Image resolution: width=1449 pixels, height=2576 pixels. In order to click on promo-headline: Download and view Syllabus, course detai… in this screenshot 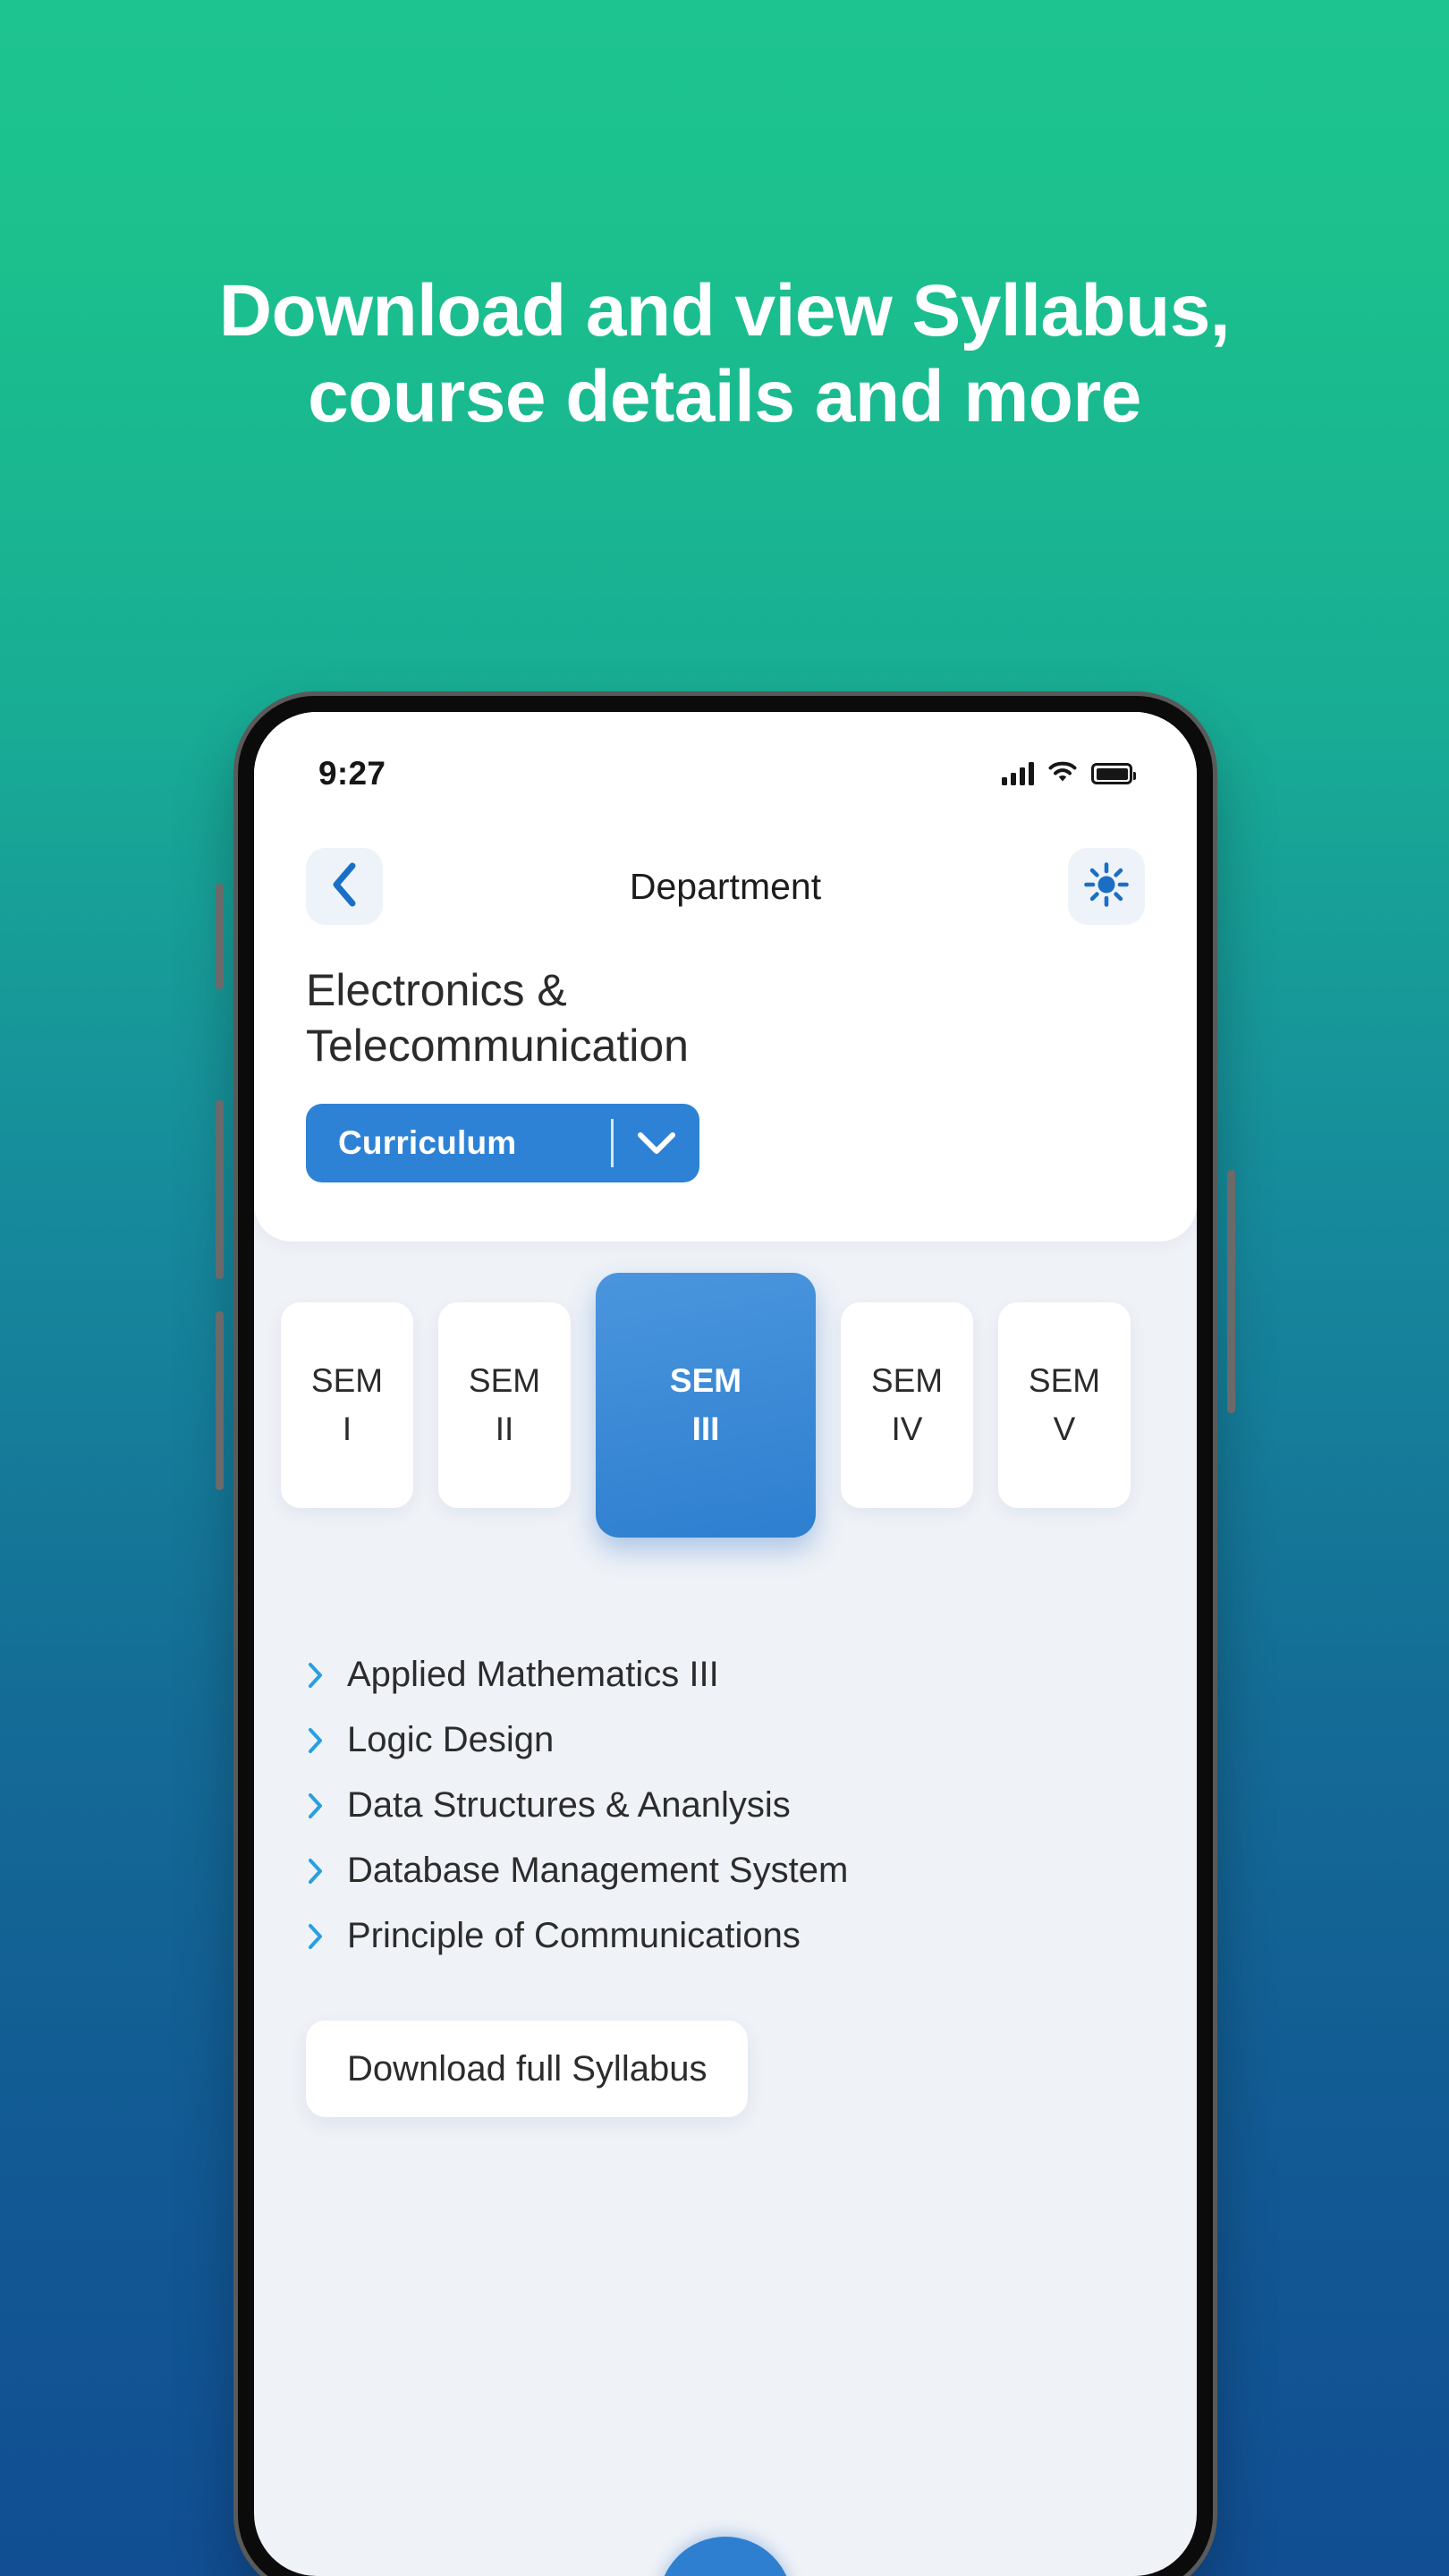, I will do `click(724, 354)`.